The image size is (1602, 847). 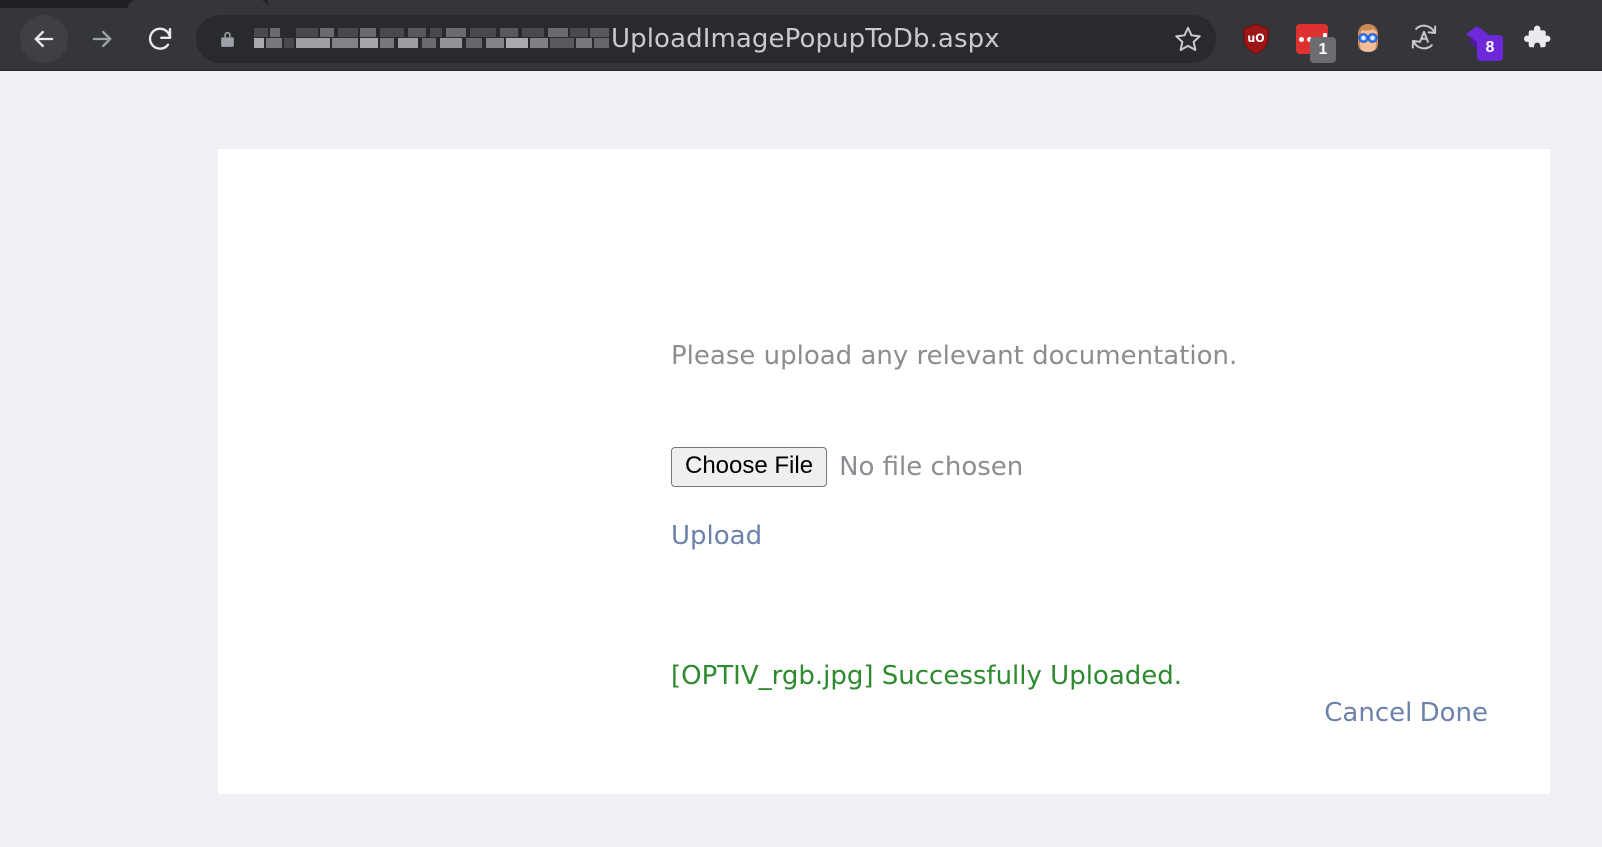 I want to click on arrow-right-icon, so click(x=102, y=39).